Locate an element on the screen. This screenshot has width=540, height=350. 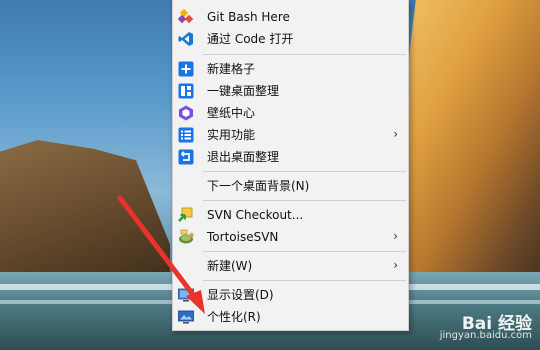
watermark-logo: Bai 经验 is located at coordinates (496, 324).